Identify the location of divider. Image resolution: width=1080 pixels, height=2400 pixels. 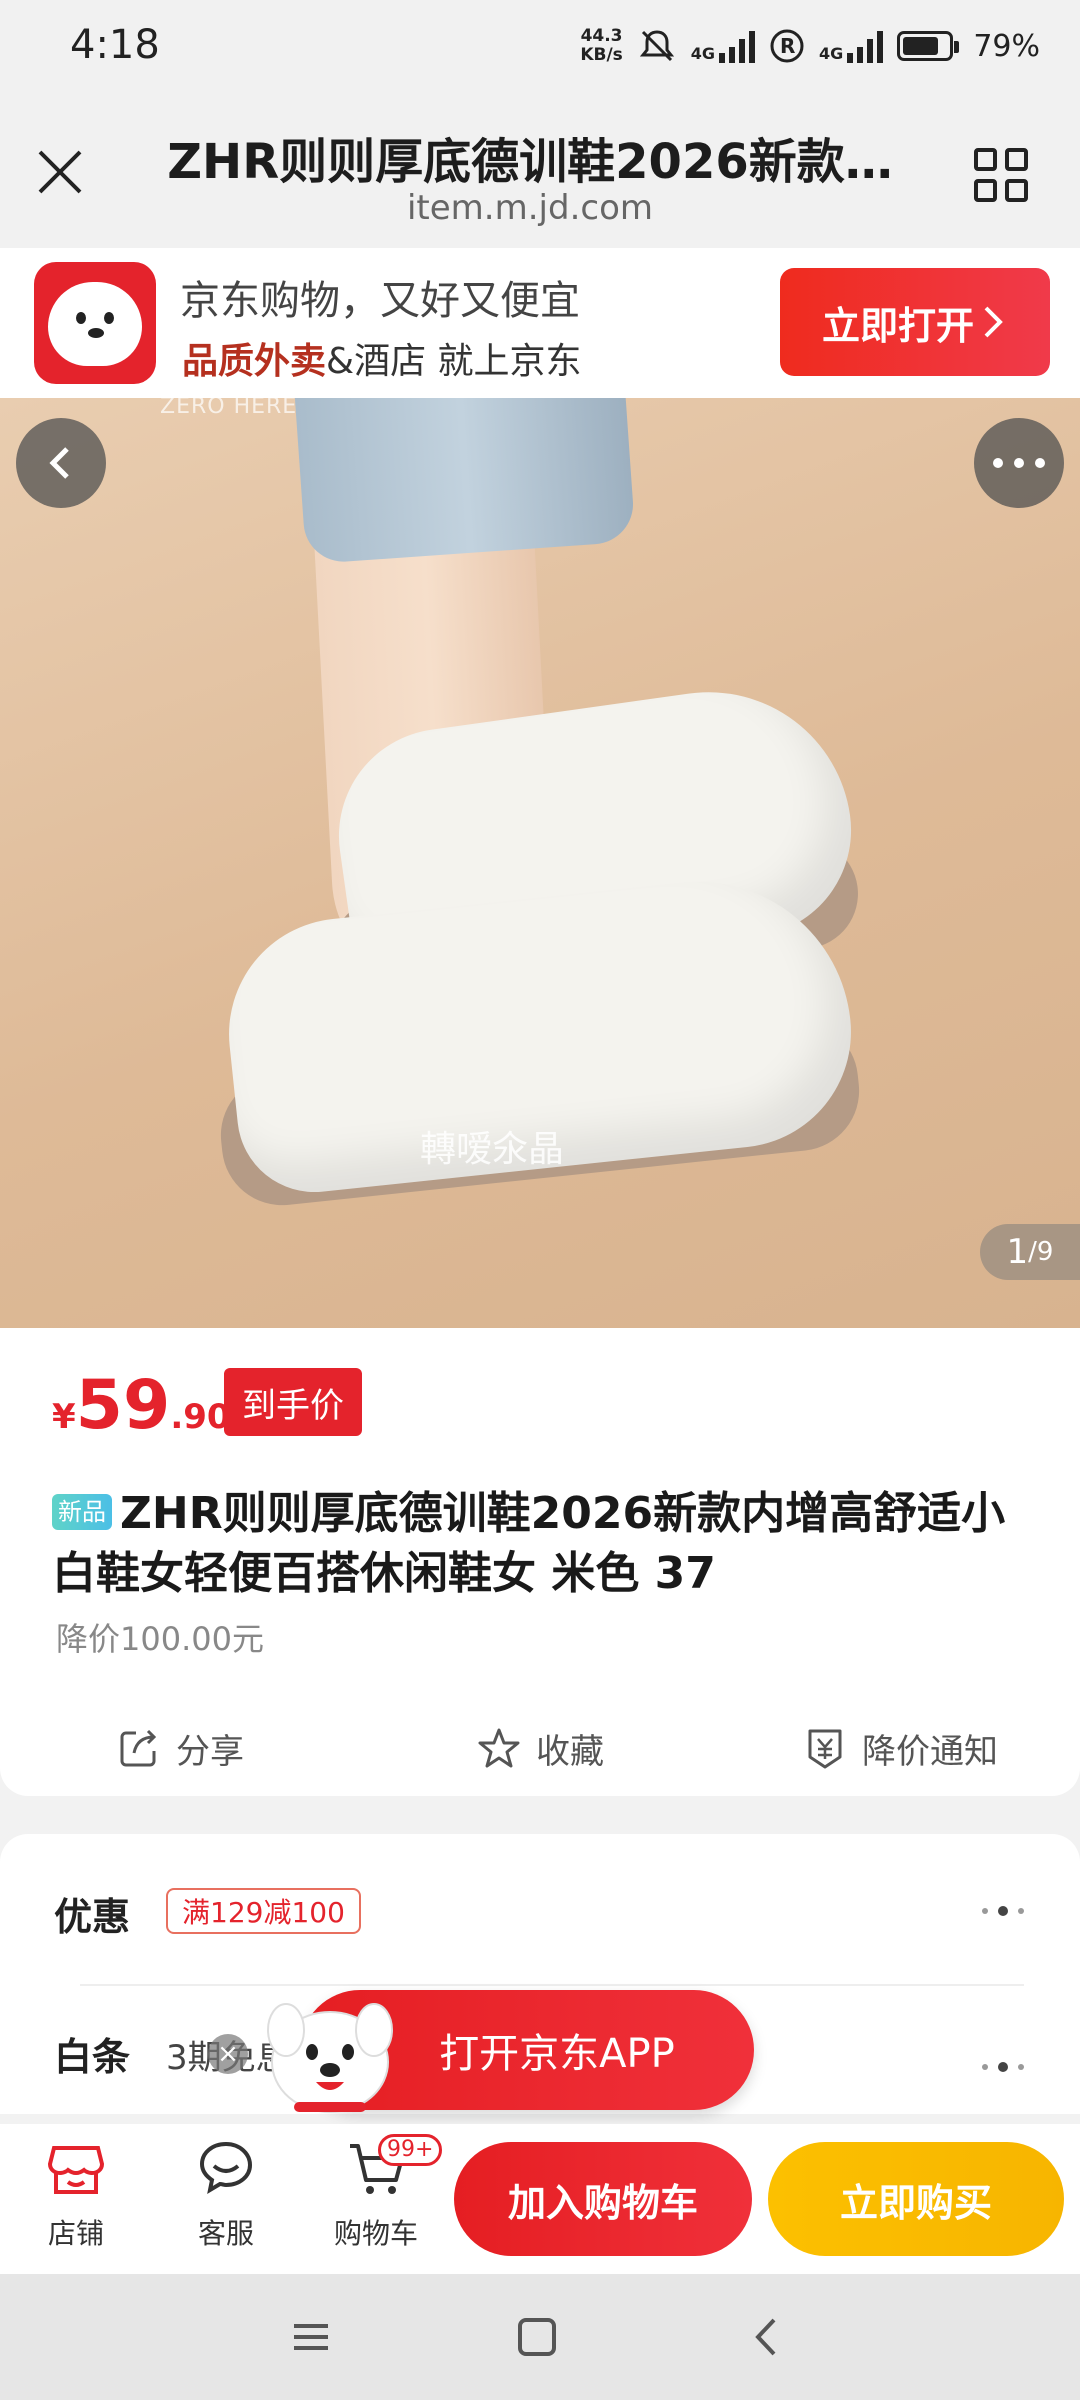
(552, 1985).